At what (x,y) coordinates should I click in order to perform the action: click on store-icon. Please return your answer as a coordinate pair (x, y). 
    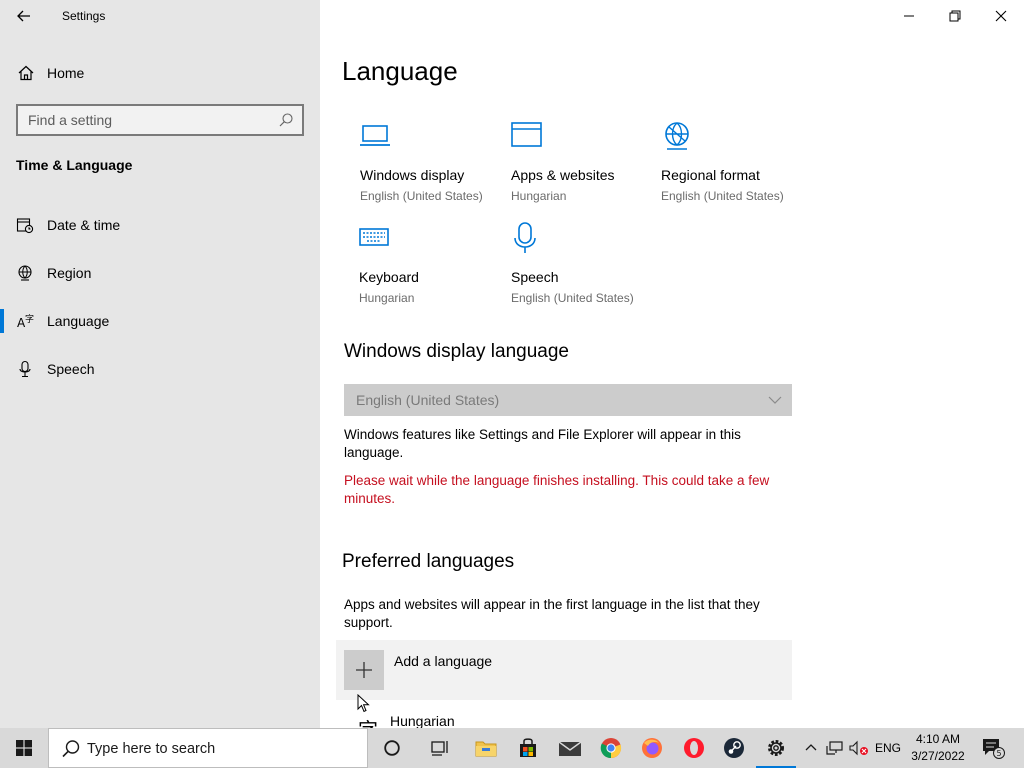
    Looking at the image, I should click on (528, 747).